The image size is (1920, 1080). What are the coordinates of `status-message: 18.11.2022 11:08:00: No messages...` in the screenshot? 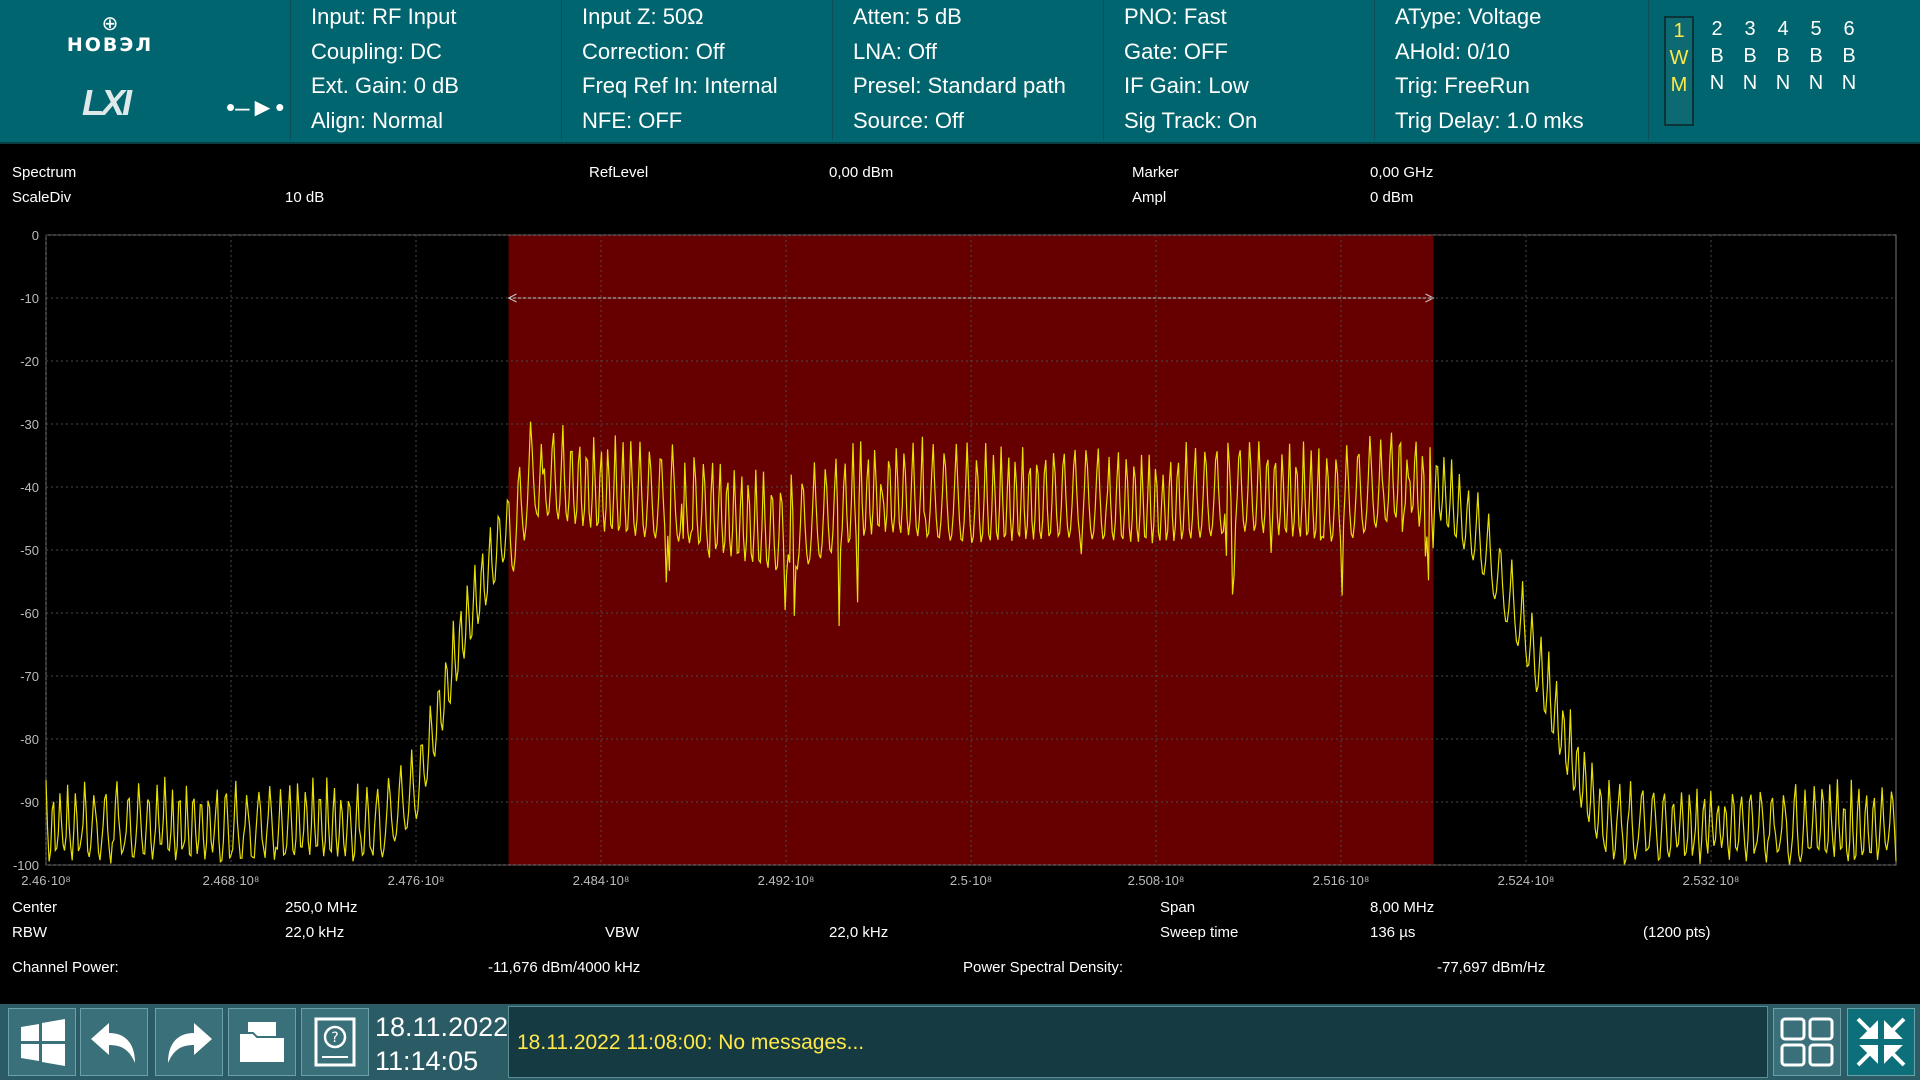 It's located at (691, 1042).